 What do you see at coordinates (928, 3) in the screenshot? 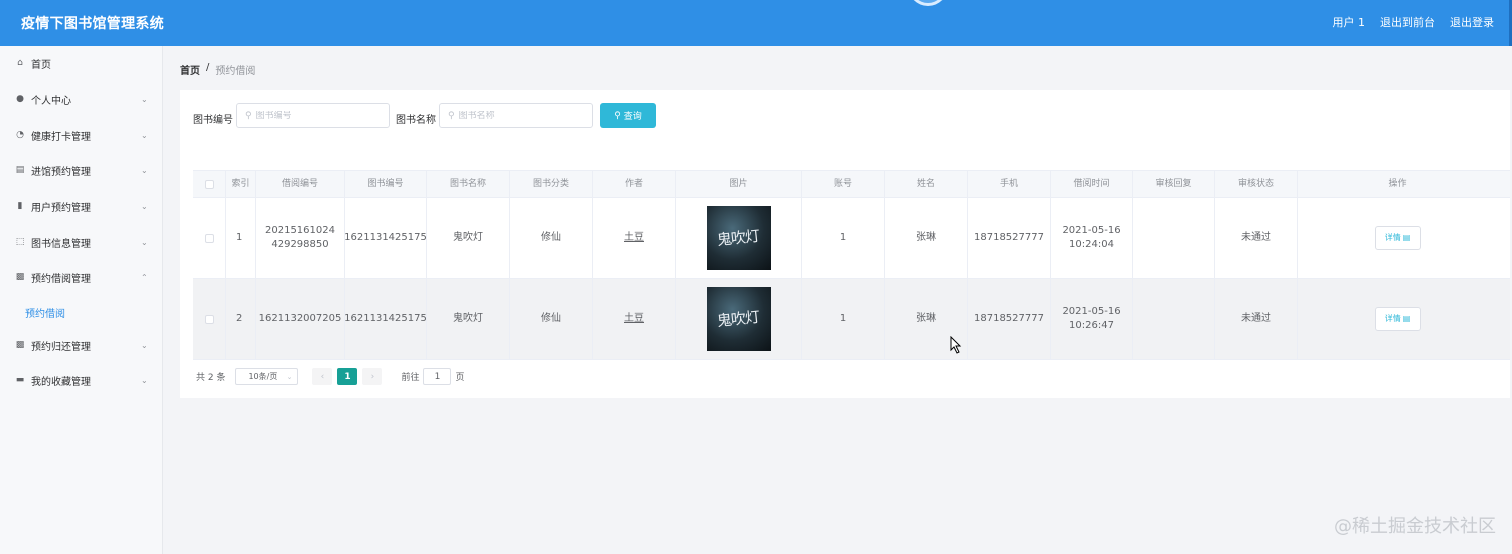
I see `logo-icon` at bounding box center [928, 3].